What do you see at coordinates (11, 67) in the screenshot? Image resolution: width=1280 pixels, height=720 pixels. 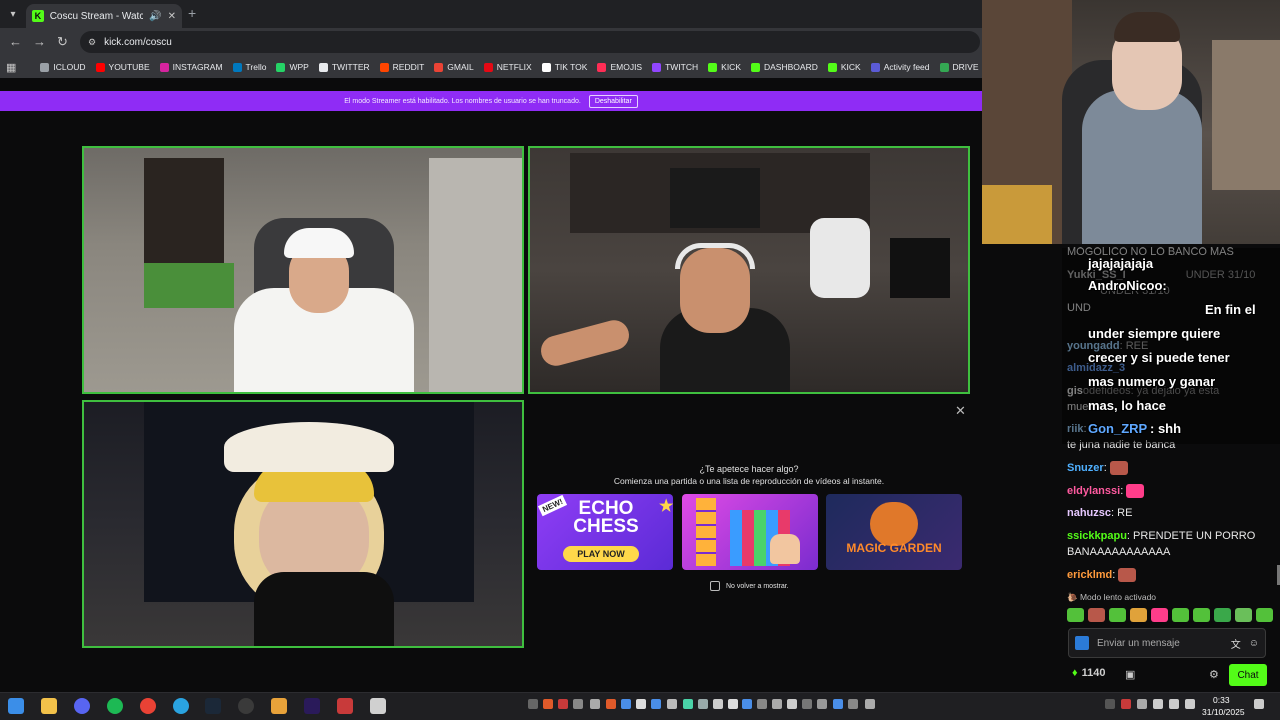 I see `apps-grid-icon: ▦` at bounding box center [11, 67].